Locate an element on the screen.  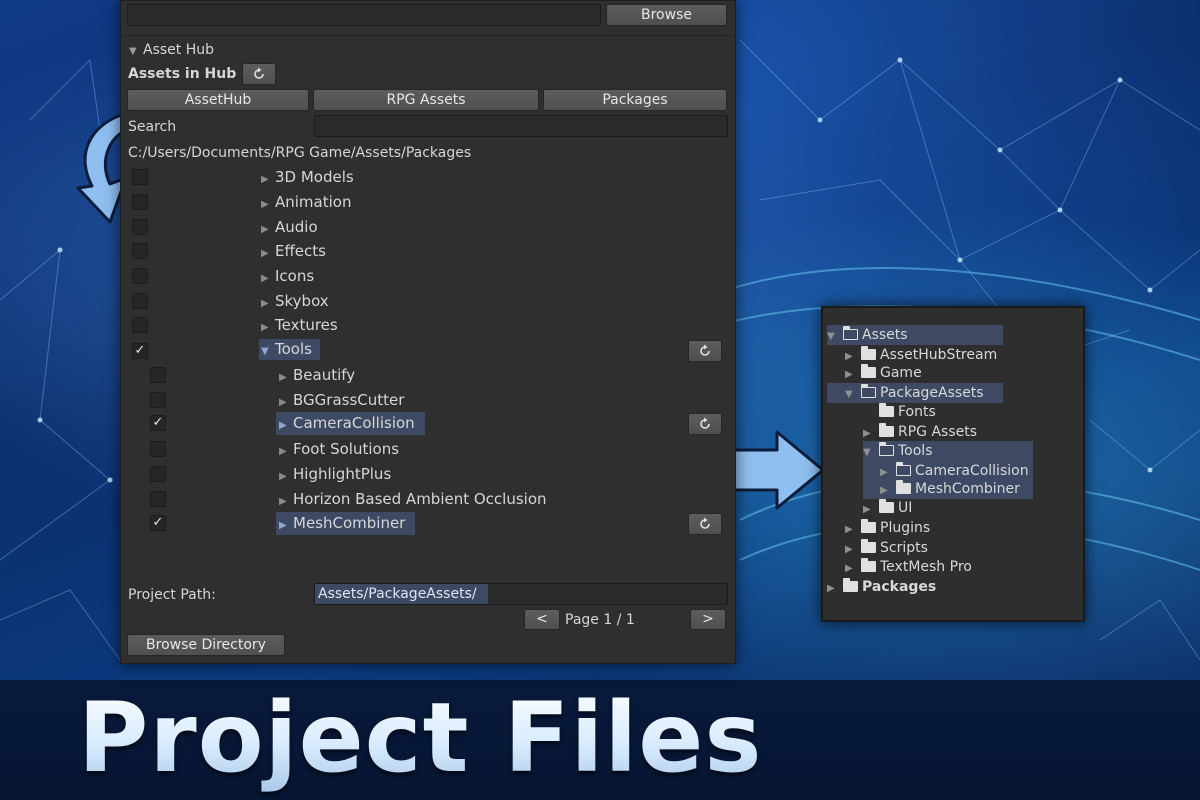
folder-foldout-selected: ▶ CameraCollision is located at coordinates (350, 423).